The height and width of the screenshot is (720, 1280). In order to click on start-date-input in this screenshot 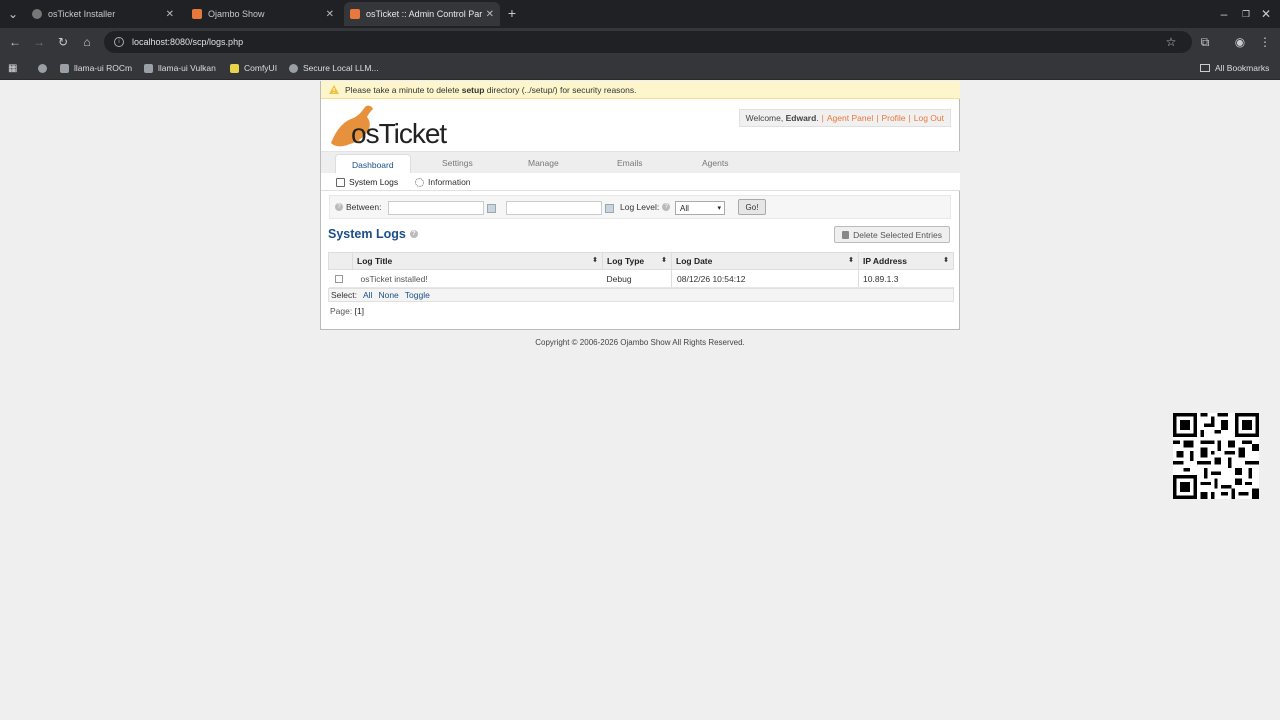, I will do `click(436, 208)`.